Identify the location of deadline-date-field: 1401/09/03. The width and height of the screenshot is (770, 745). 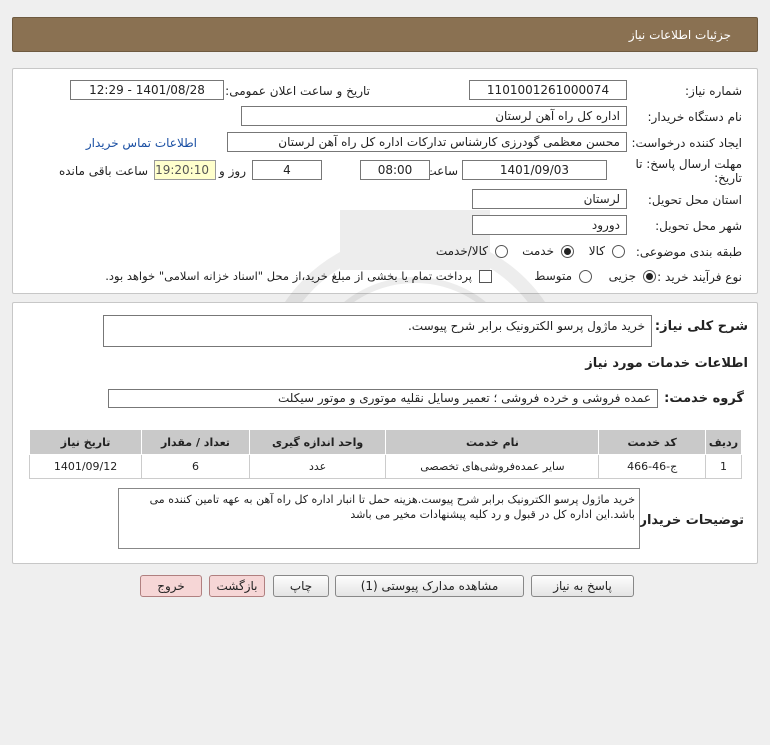
(534, 170).